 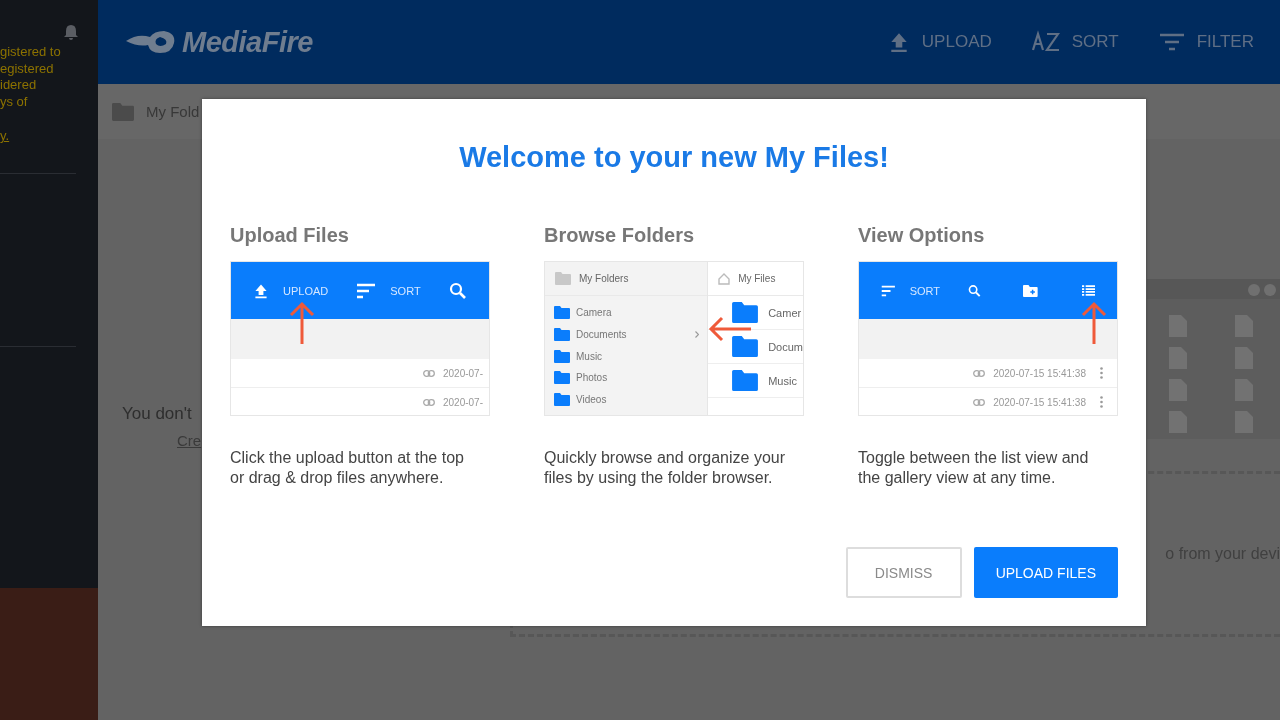 I want to click on sort-icon, so click(x=366, y=290).